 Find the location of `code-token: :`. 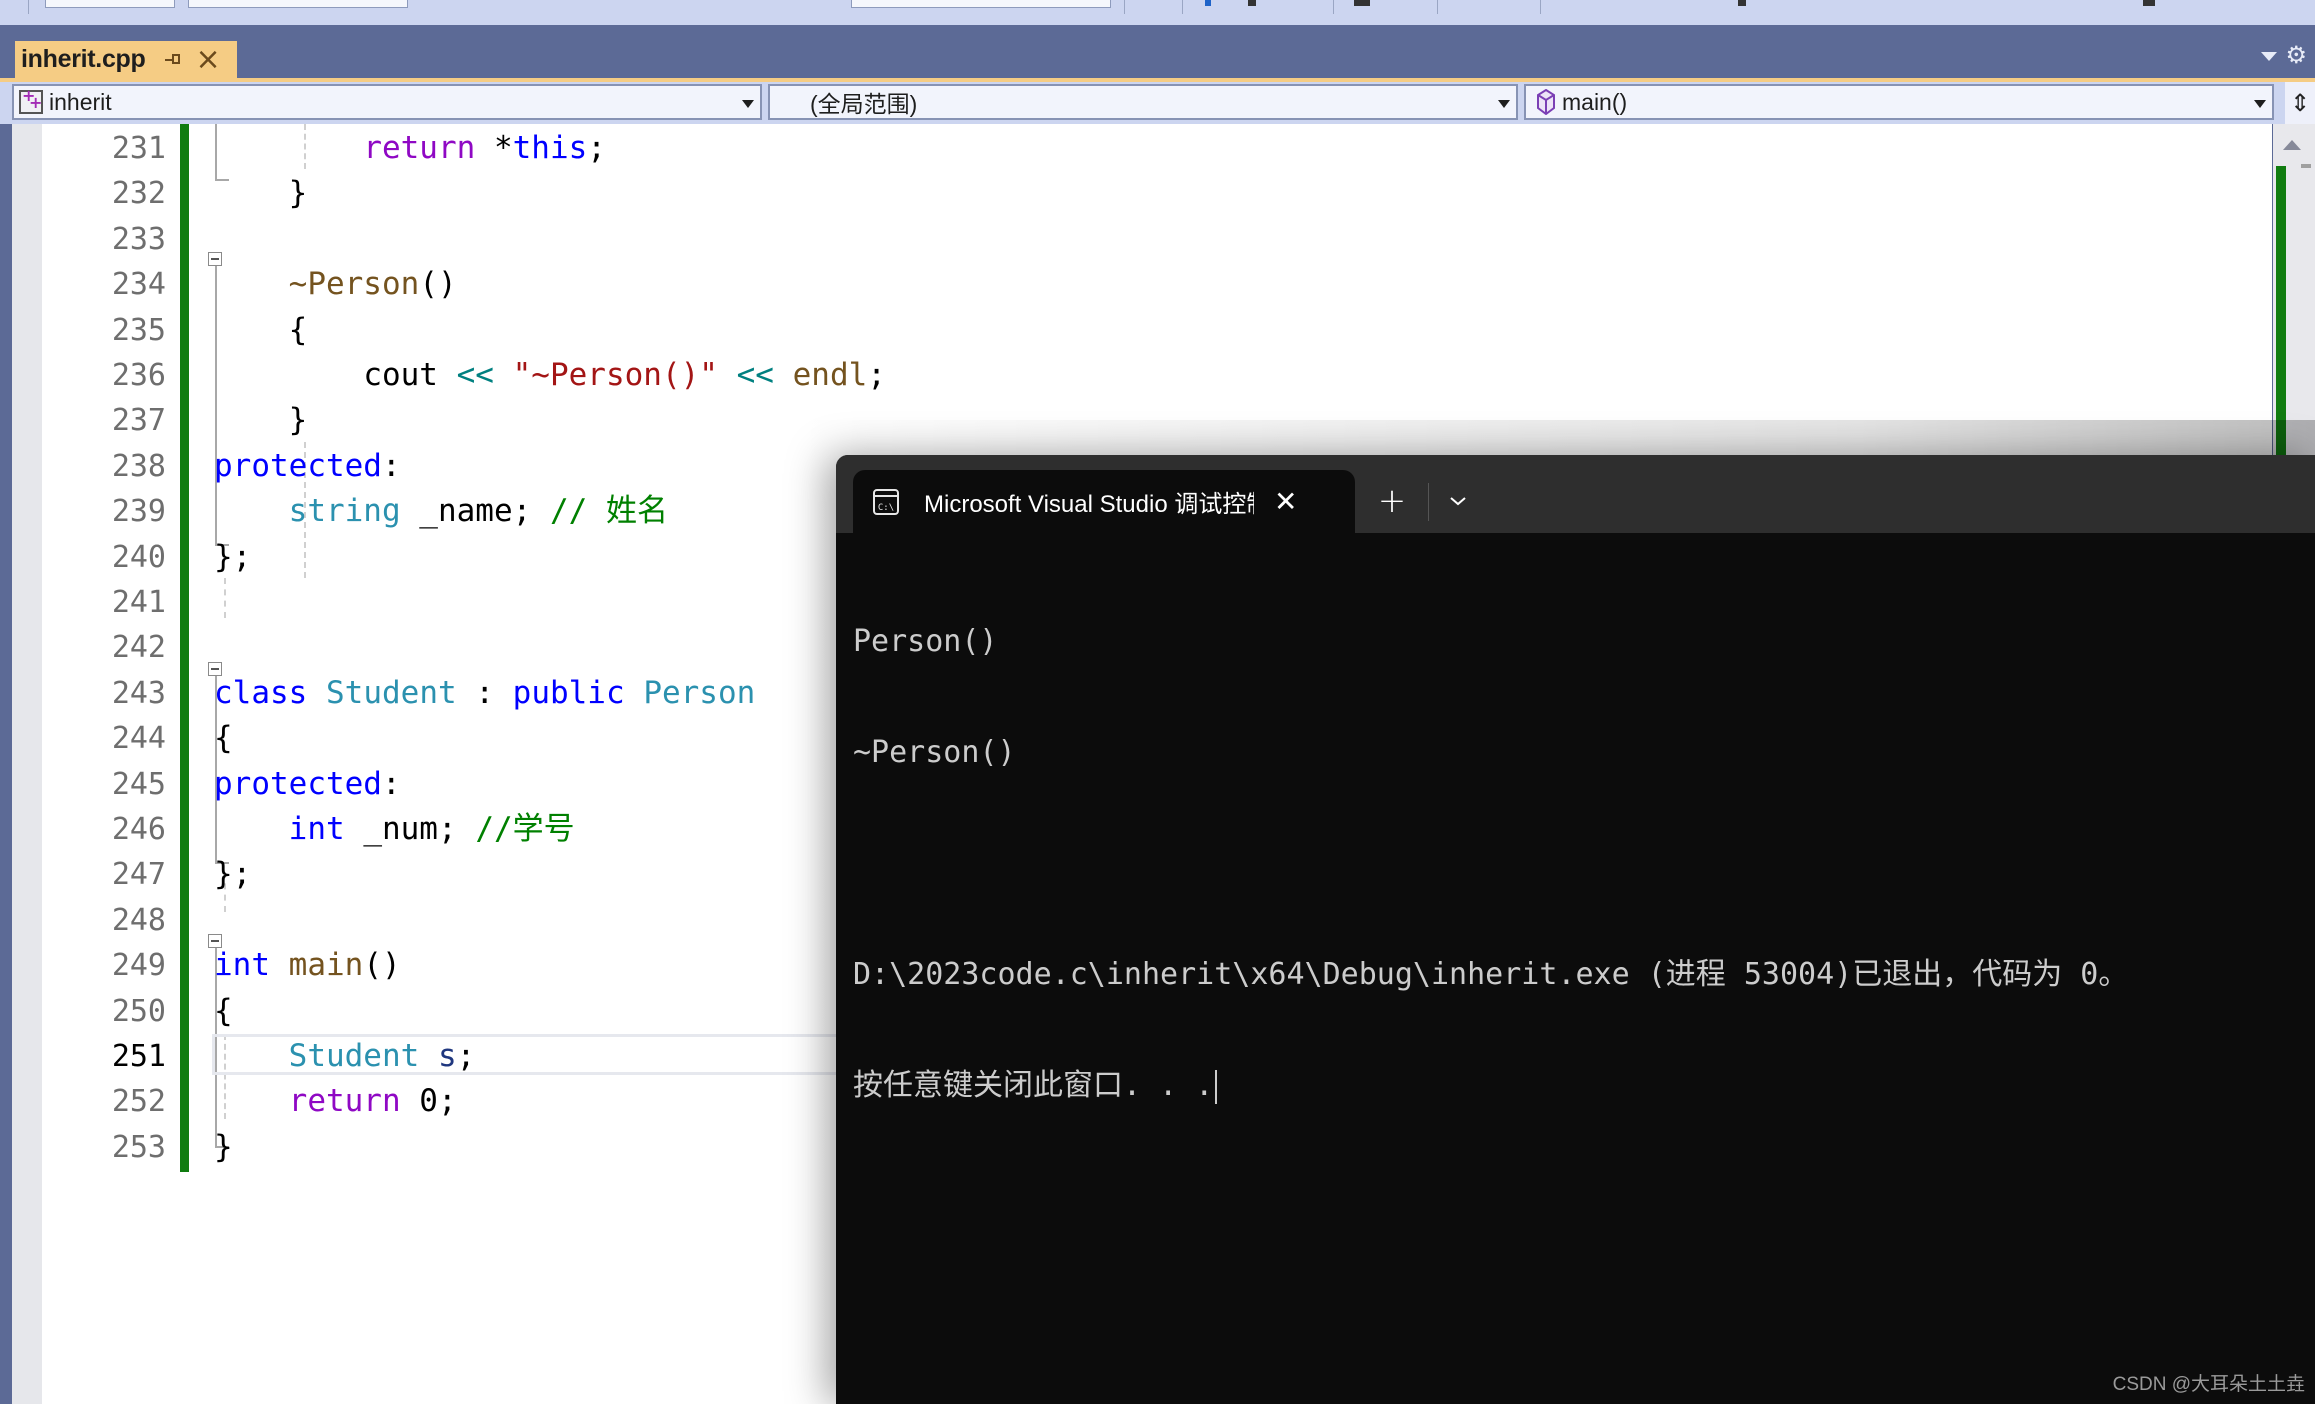

code-token: : is located at coordinates (484, 693).